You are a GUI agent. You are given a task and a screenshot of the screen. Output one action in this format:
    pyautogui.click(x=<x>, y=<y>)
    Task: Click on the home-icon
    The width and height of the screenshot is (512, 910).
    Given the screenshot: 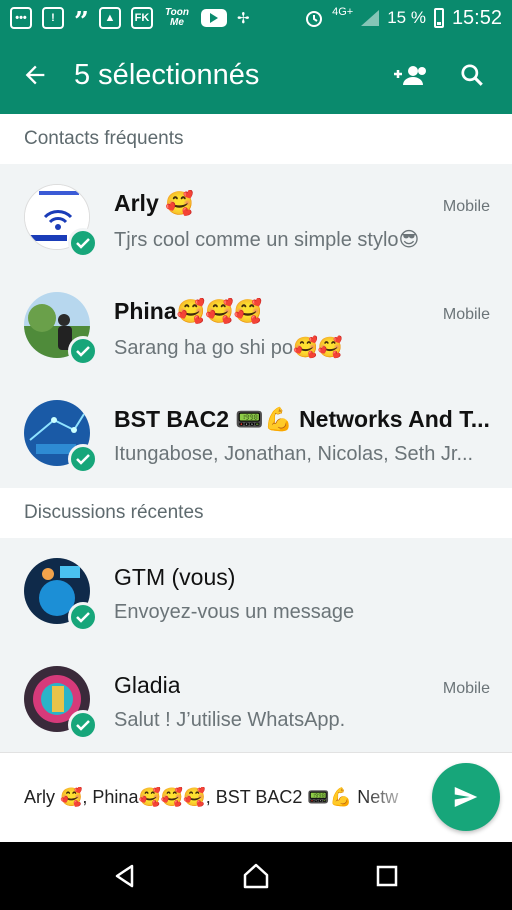 What is the action you would take?
    pyautogui.click(x=256, y=876)
    